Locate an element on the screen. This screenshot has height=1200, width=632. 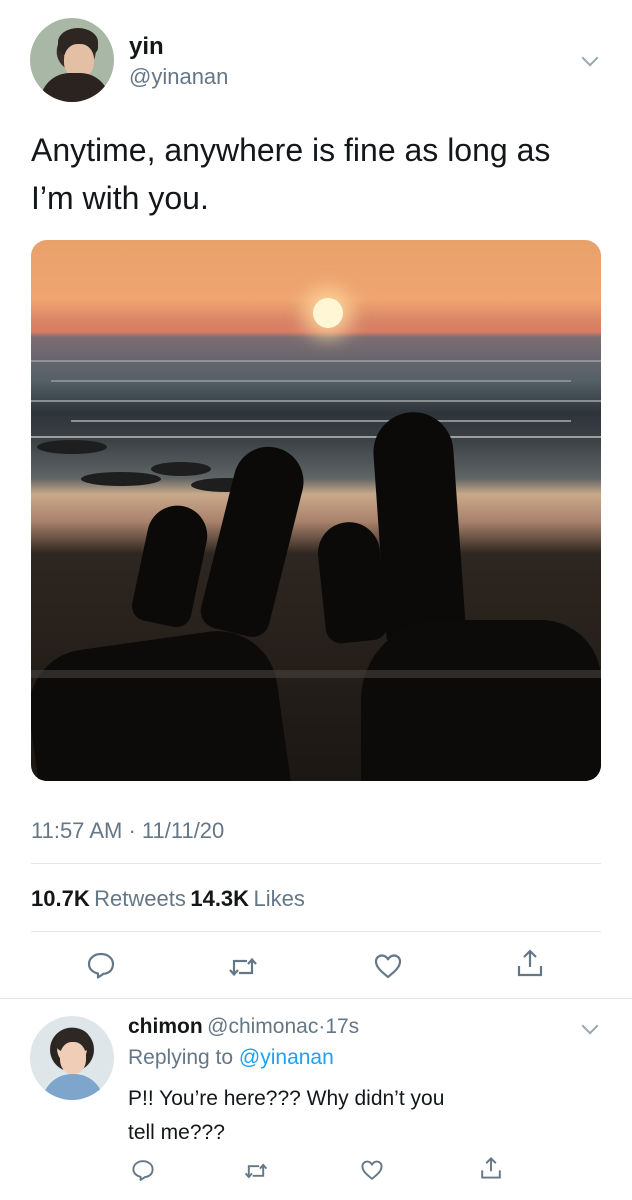
reply-text-line-1: P!! You’re here??? Why didn’t you is located at coordinates (286, 1098).